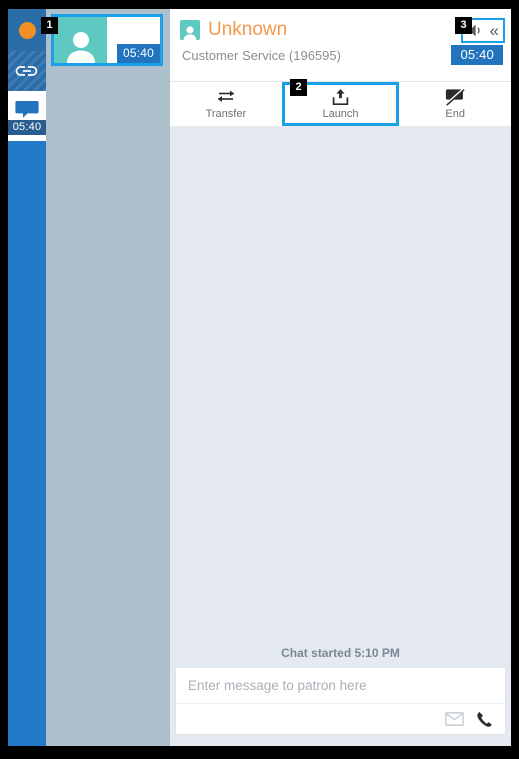  Describe the element at coordinates (298, 87) in the screenshot. I see `step-badge-2: 2` at that location.